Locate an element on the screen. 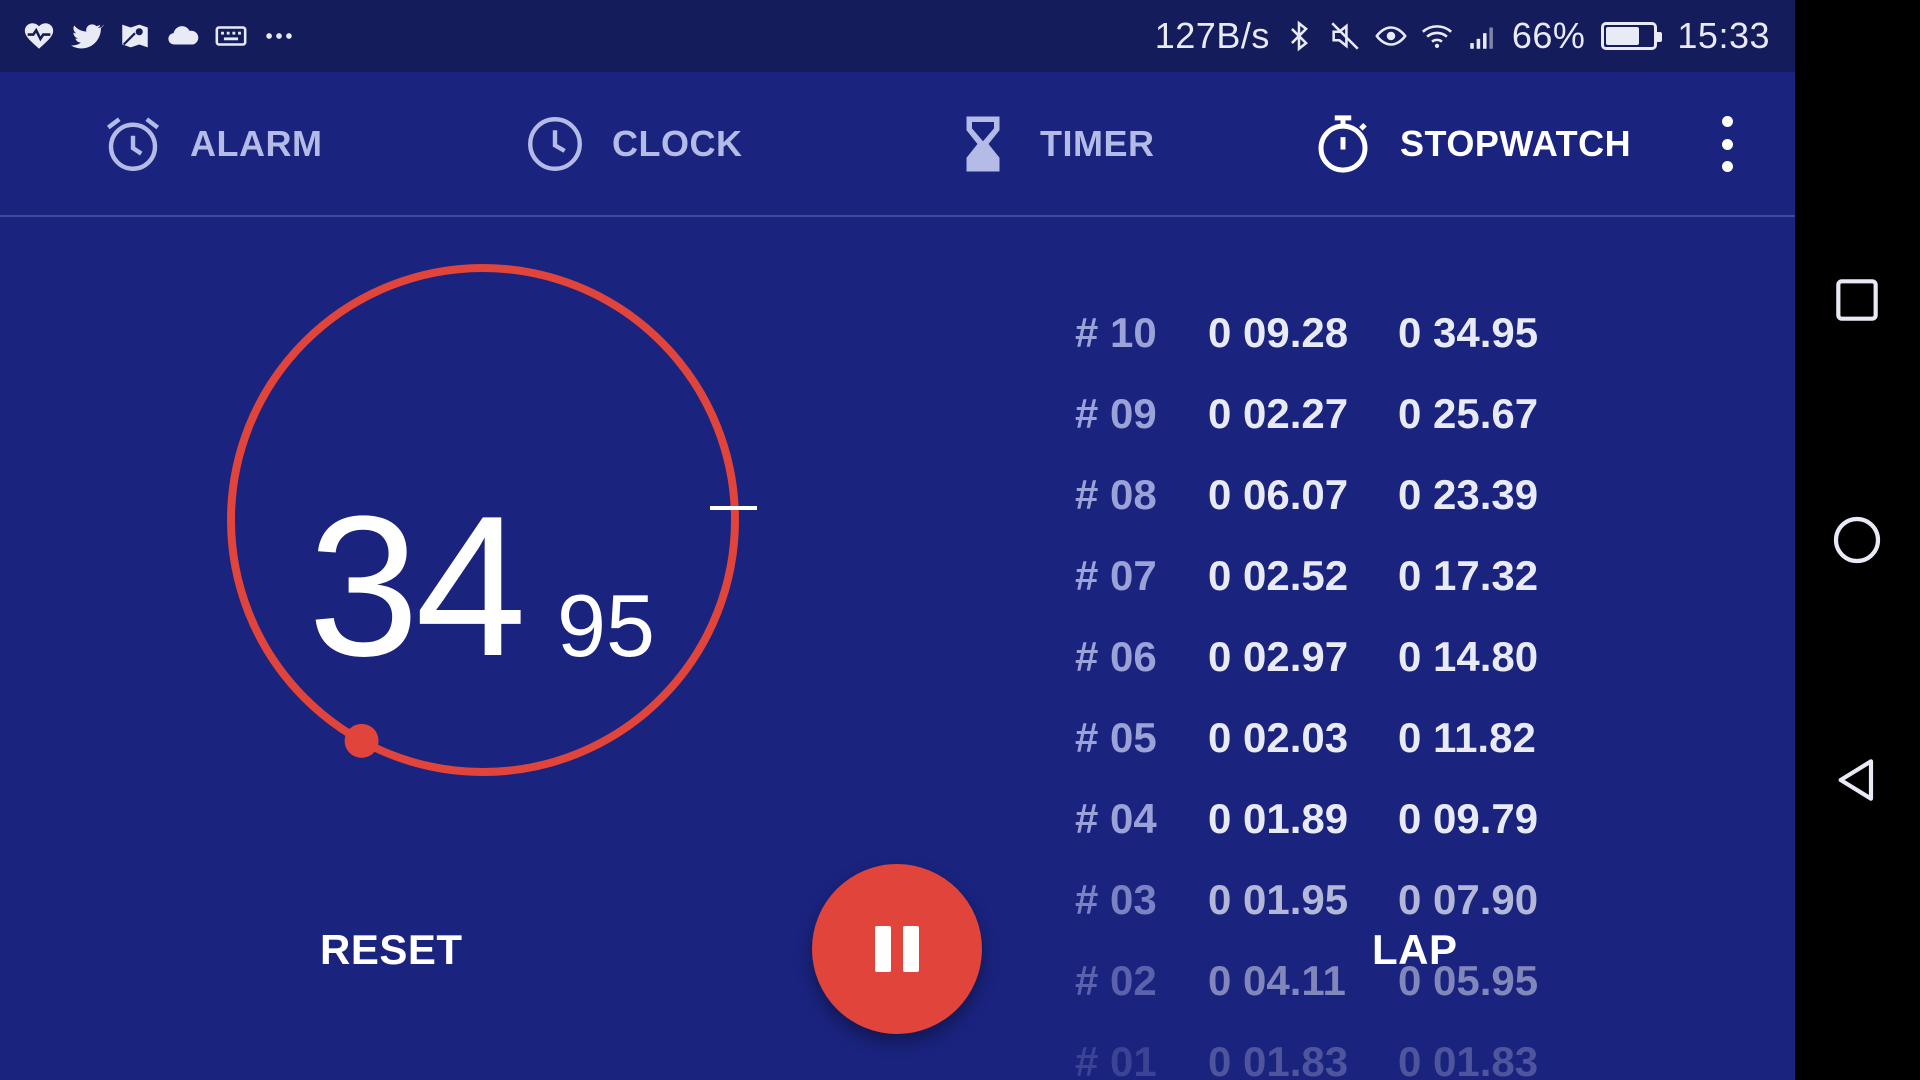 This screenshot has width=1920, height=1080. lap-number: # 09 is located at coordinates (1116, 413).